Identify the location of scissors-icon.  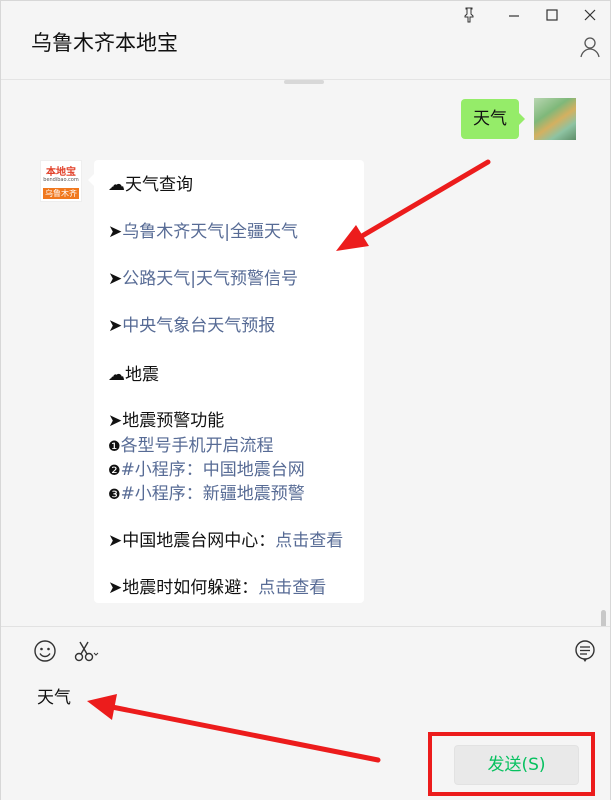
(86, 651).